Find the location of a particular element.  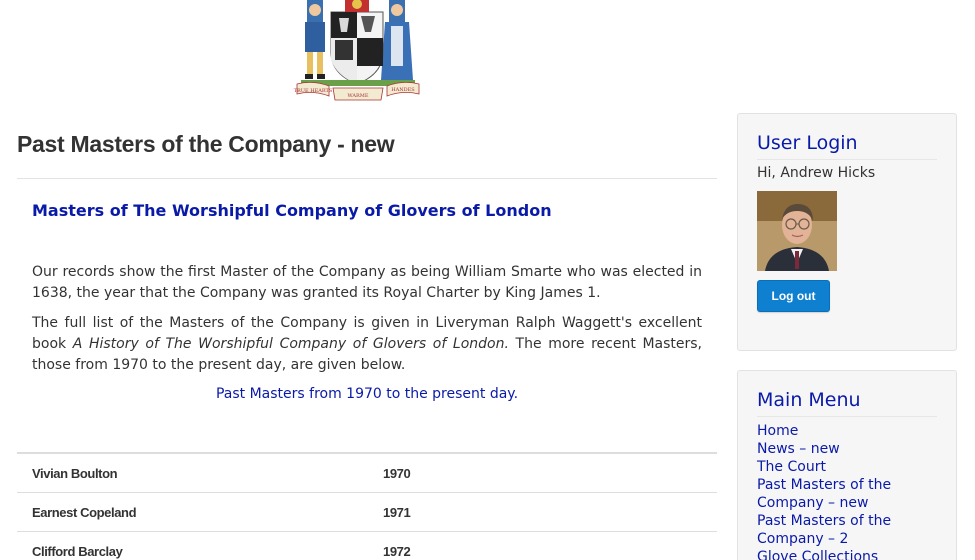

master-year: 1972 is located at coordinates (542, 545).